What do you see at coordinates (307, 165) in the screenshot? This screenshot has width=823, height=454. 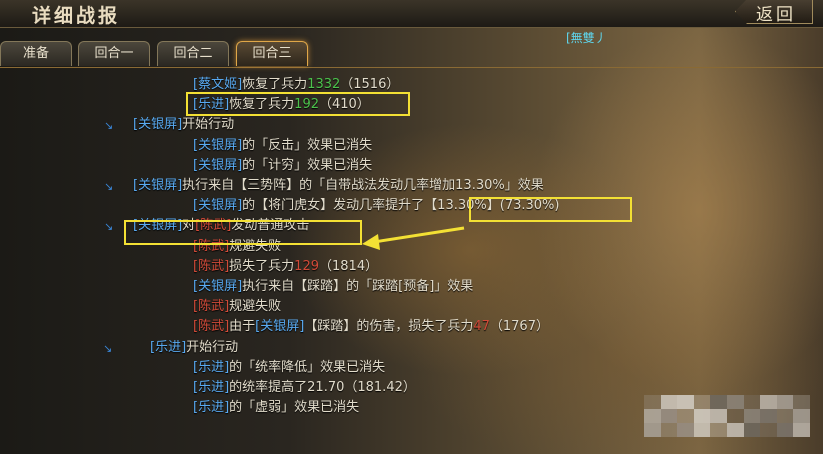 I see `log-text: 的「计穷」效果已消失` at bounding box center [307, 165].